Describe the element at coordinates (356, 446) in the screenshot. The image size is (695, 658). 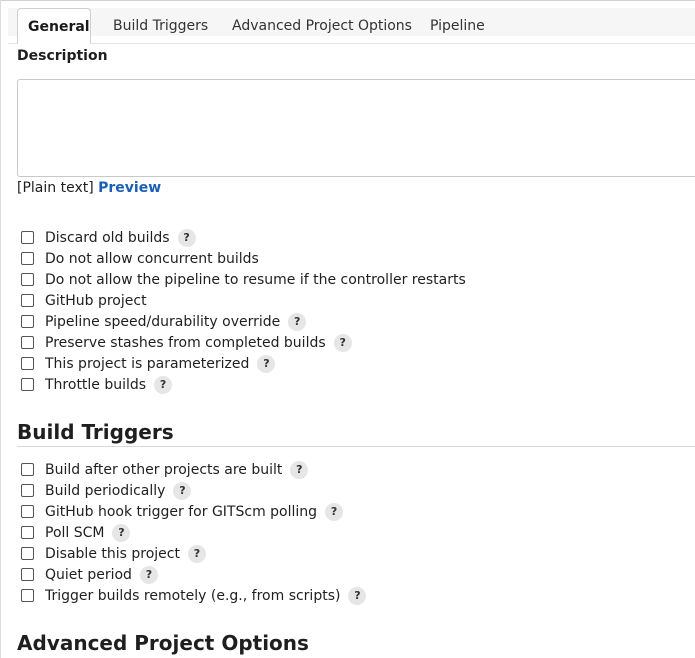
I see `section-divider` at that location.